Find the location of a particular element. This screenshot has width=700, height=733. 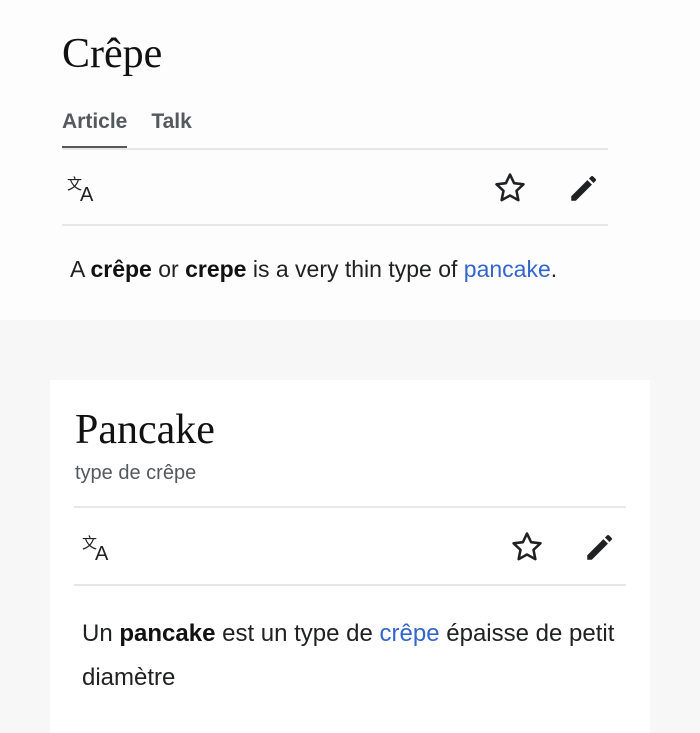

bold-term: pancake is located at coordinates (167, 633).